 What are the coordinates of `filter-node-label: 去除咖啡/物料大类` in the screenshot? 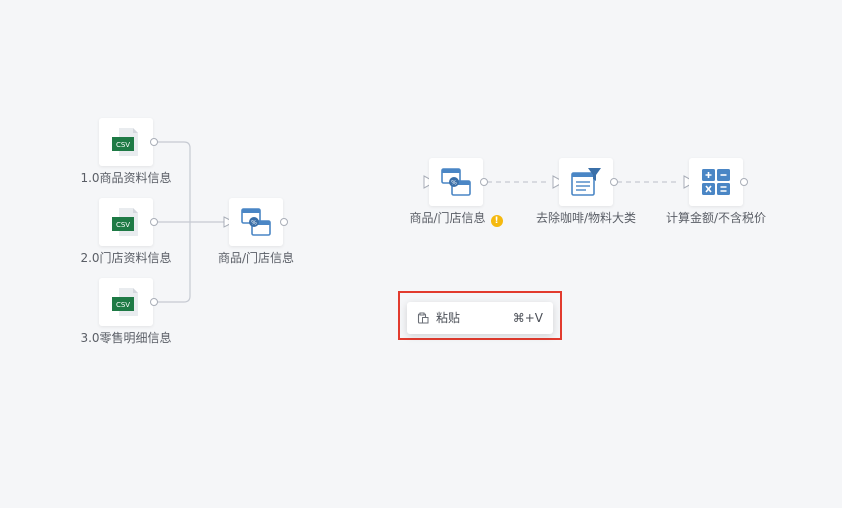 It's located at (586, 218).